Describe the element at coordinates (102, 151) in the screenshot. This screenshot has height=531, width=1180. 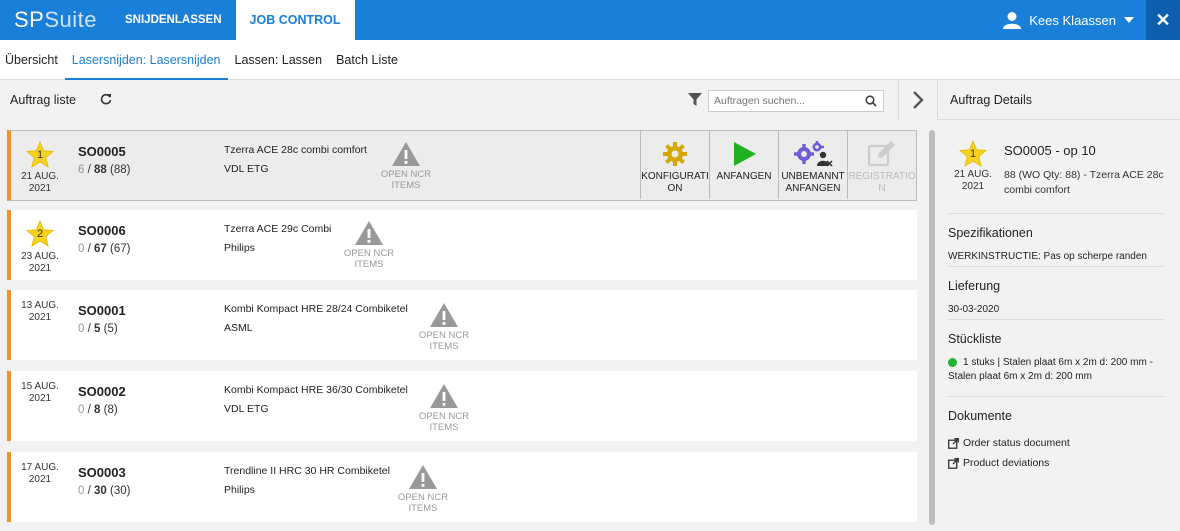
I see `order-number: SO0005` at that location.